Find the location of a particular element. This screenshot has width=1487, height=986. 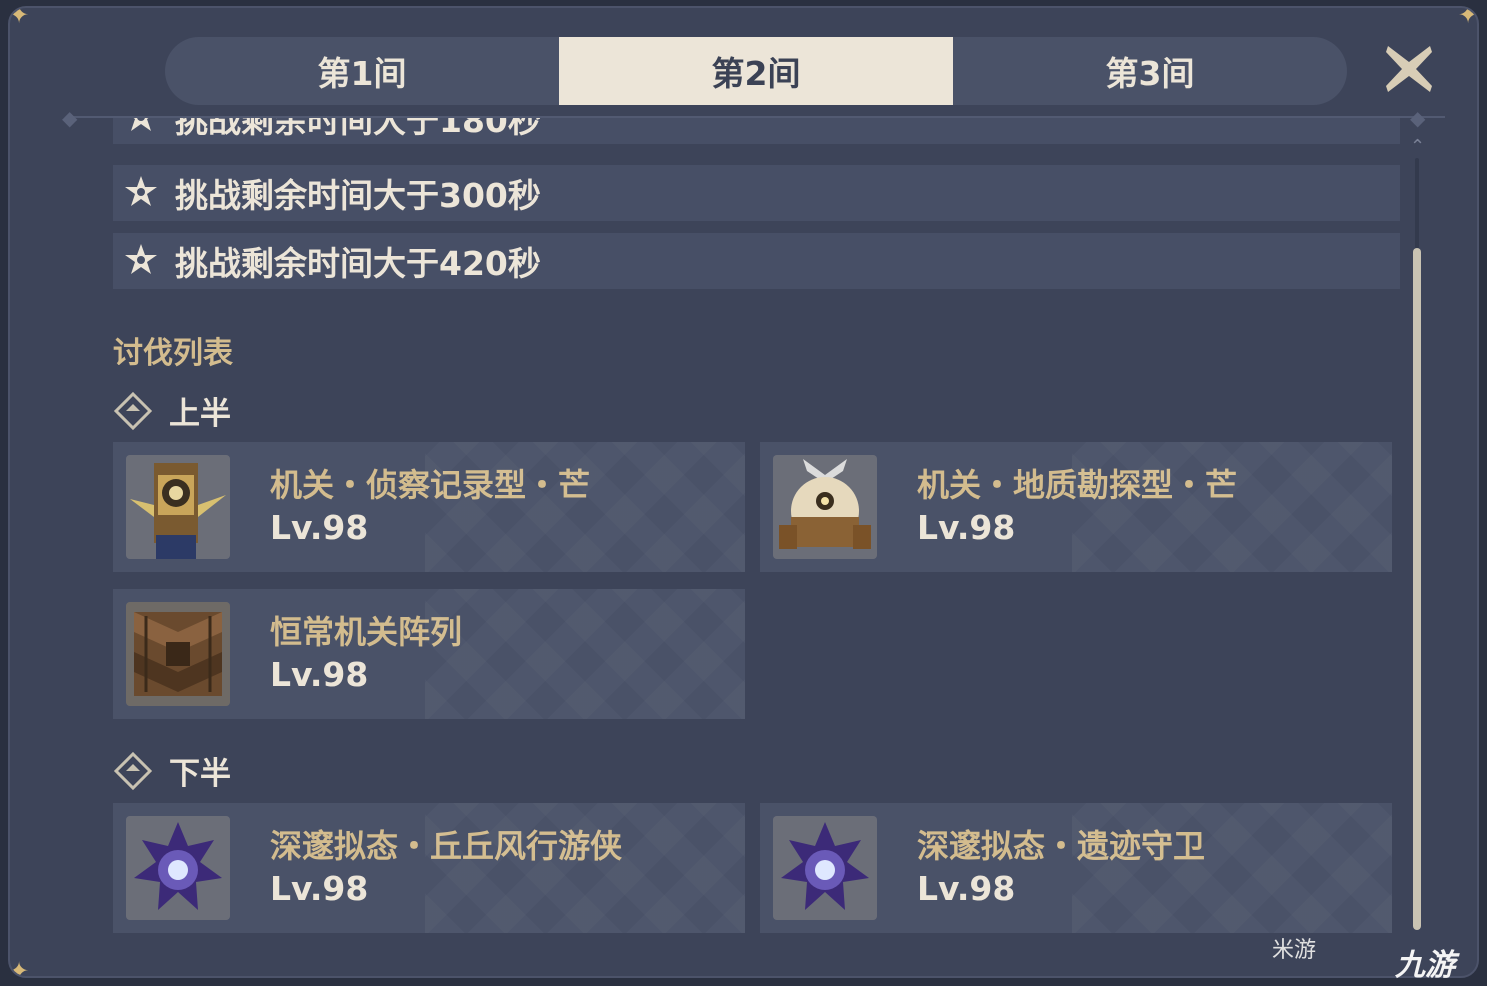

tab-chamber-2: 第2间 is located at coordinates (756, 71).